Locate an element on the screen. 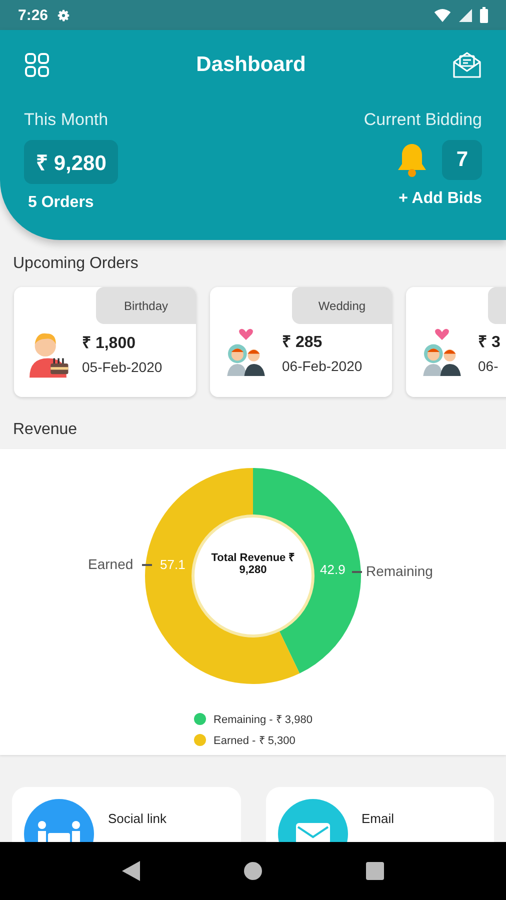 The width and height of the screenshot is (506, 900). section-title: Upcoming Orders is located at coordinates (76, 263).